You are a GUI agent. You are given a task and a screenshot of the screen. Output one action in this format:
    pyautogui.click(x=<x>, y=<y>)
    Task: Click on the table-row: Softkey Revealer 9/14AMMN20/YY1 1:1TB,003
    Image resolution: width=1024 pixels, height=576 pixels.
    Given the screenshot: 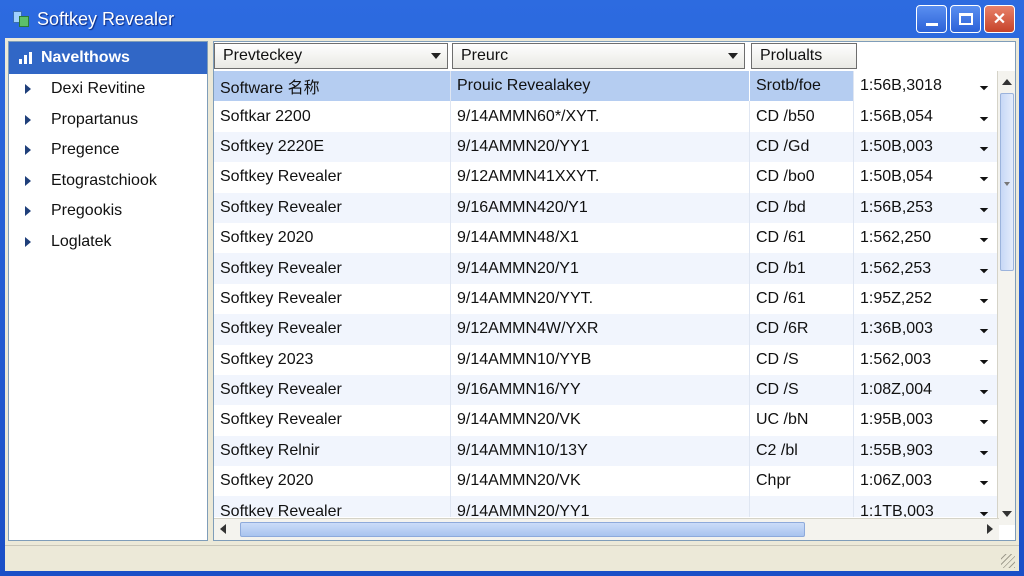 What is the action you would take?
    pyautogui.click(x=606, y=506)
    